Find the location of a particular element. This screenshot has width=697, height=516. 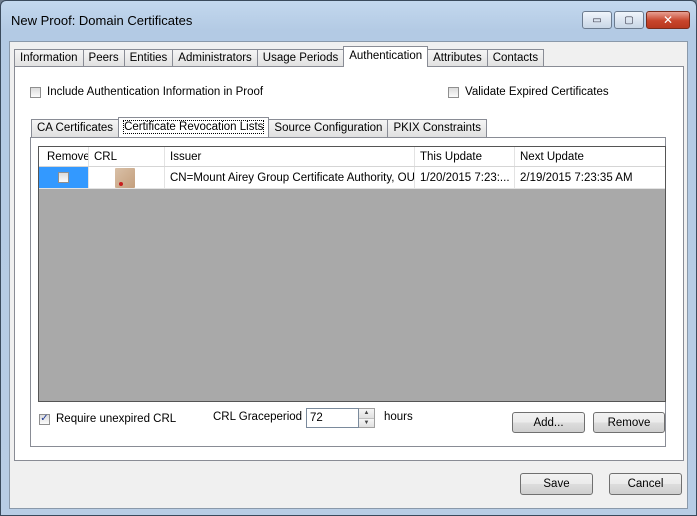

grace-period-spinner: ▲ ▼ is located at coordinates (340, 418).